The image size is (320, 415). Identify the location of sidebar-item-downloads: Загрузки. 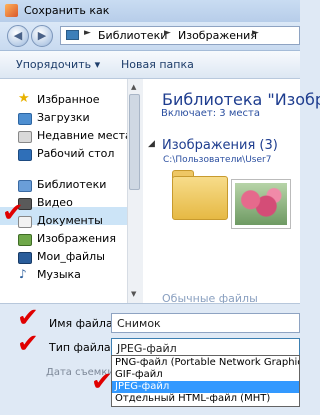
(63, 117).